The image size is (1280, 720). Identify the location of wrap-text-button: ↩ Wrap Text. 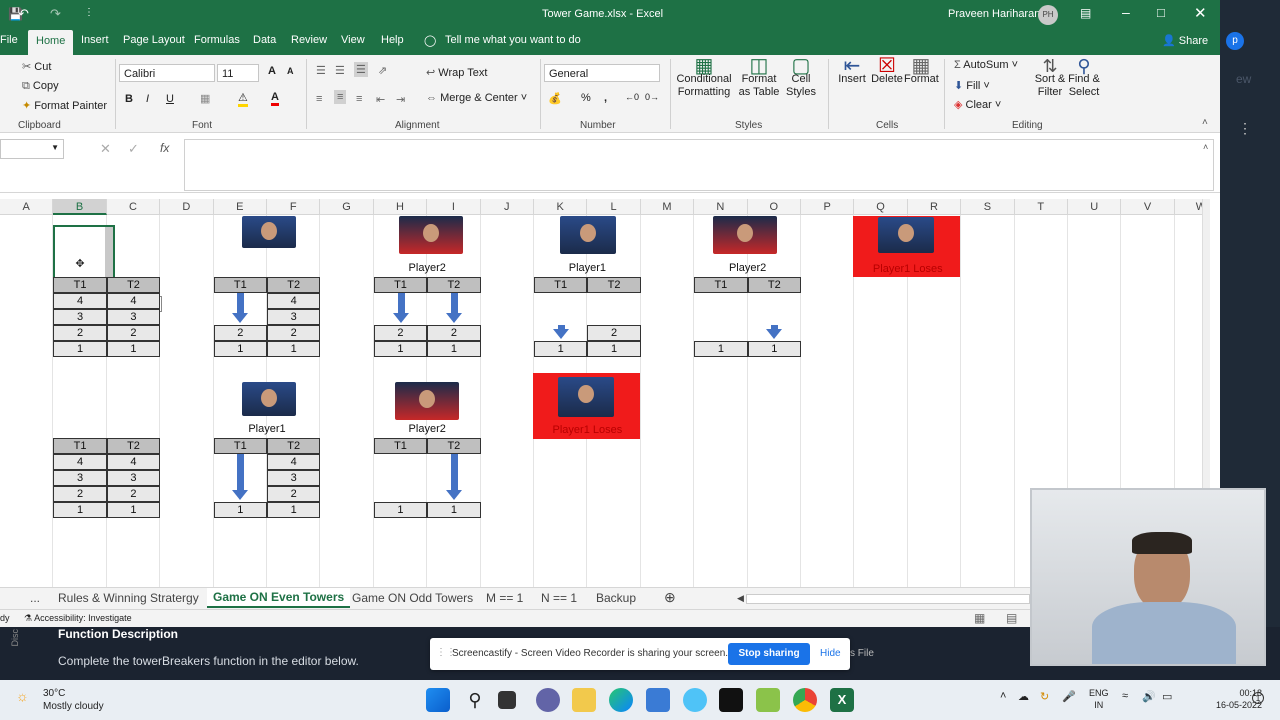
(456, 72).